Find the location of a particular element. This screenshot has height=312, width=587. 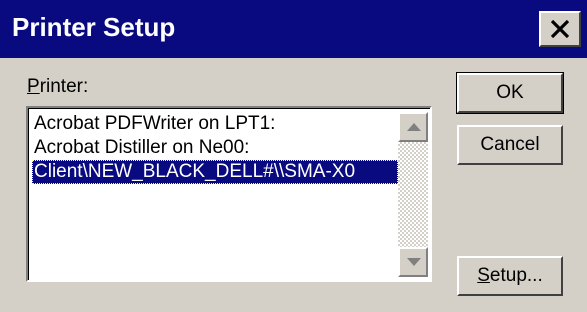

scroll-down-button is located at coordinates (413, 262).